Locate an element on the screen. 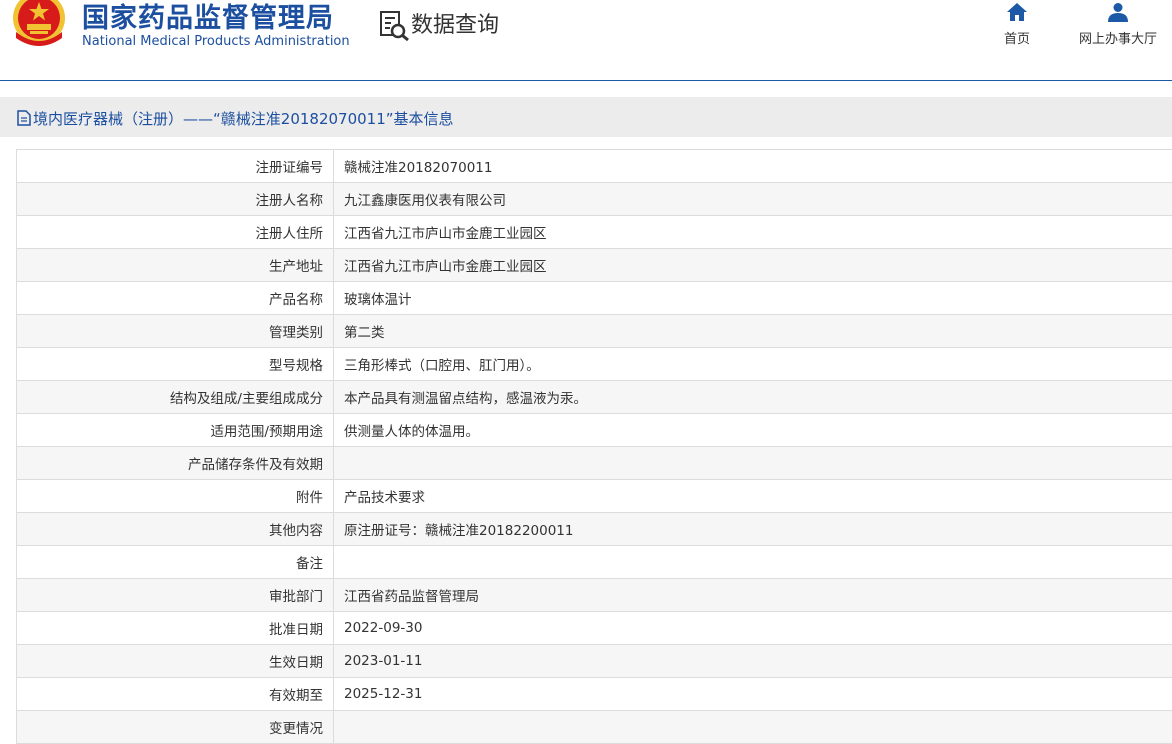  field-value: 2022-09-30 is located at coordinates (753, 628).